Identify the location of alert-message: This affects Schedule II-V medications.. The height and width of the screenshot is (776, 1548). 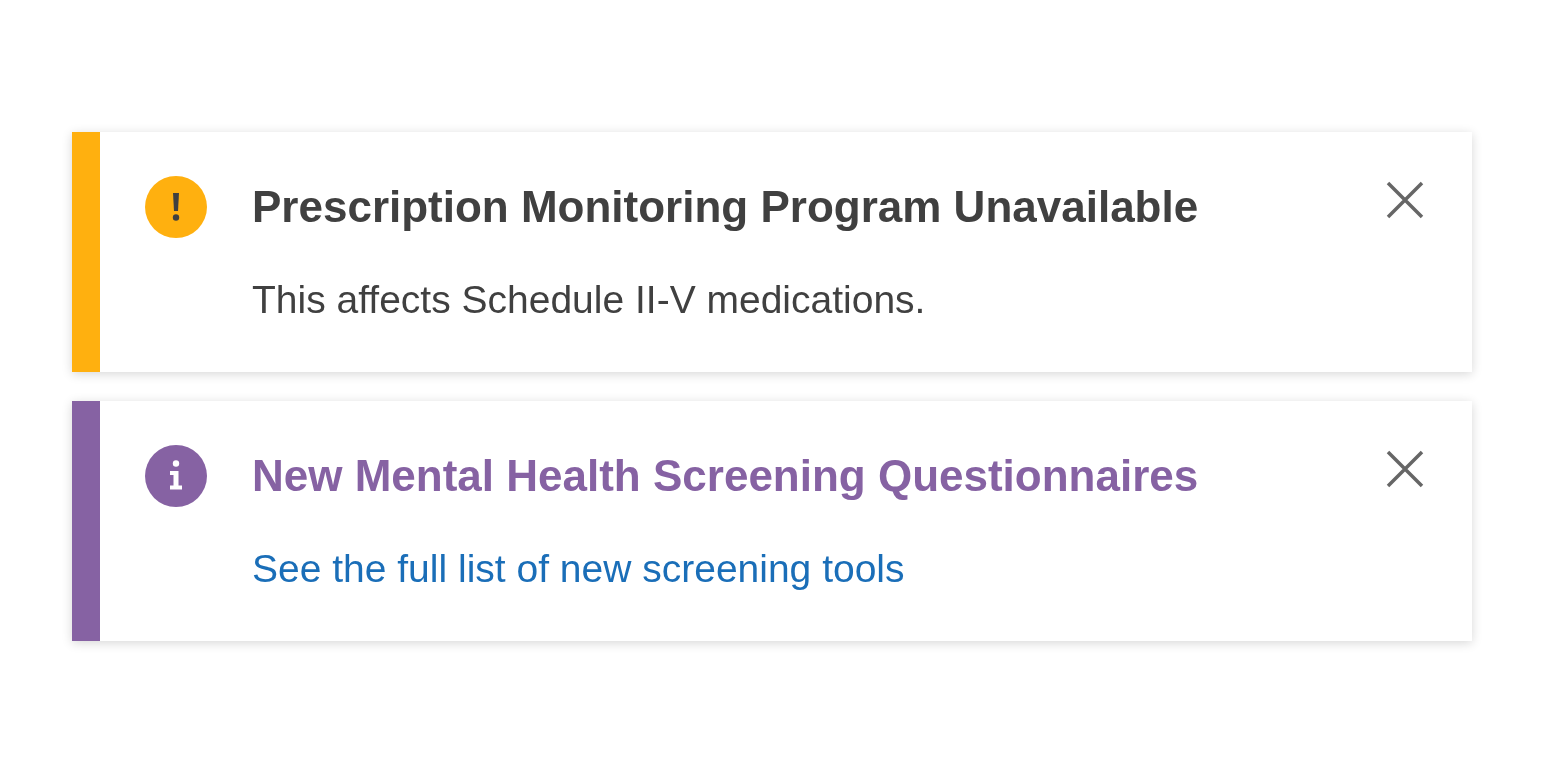
(589, 300).